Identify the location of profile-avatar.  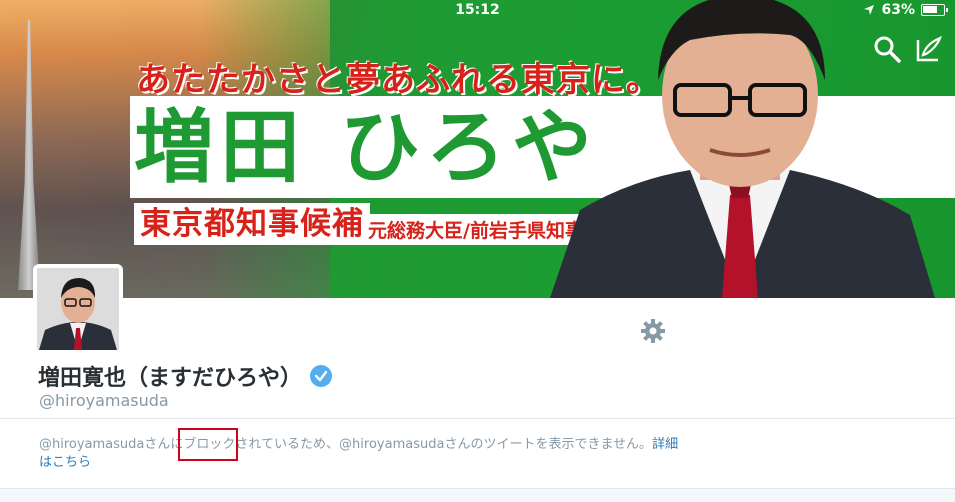
(78, 309).